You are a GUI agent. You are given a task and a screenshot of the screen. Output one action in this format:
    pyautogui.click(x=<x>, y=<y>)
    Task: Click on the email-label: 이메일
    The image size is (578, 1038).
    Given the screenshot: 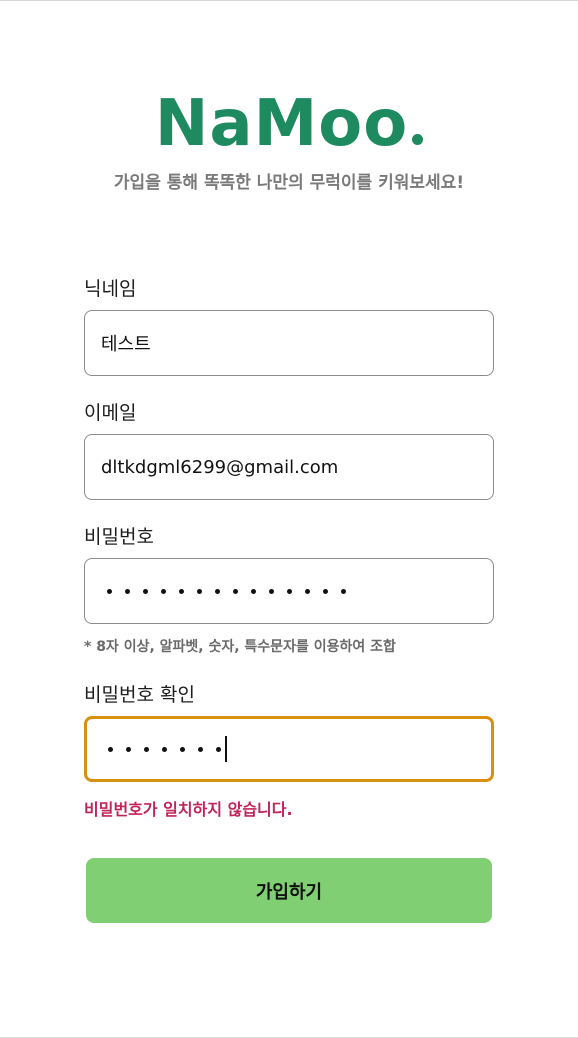 What is the action you would take?
    pyautogui.click(x=110, y=413)
    